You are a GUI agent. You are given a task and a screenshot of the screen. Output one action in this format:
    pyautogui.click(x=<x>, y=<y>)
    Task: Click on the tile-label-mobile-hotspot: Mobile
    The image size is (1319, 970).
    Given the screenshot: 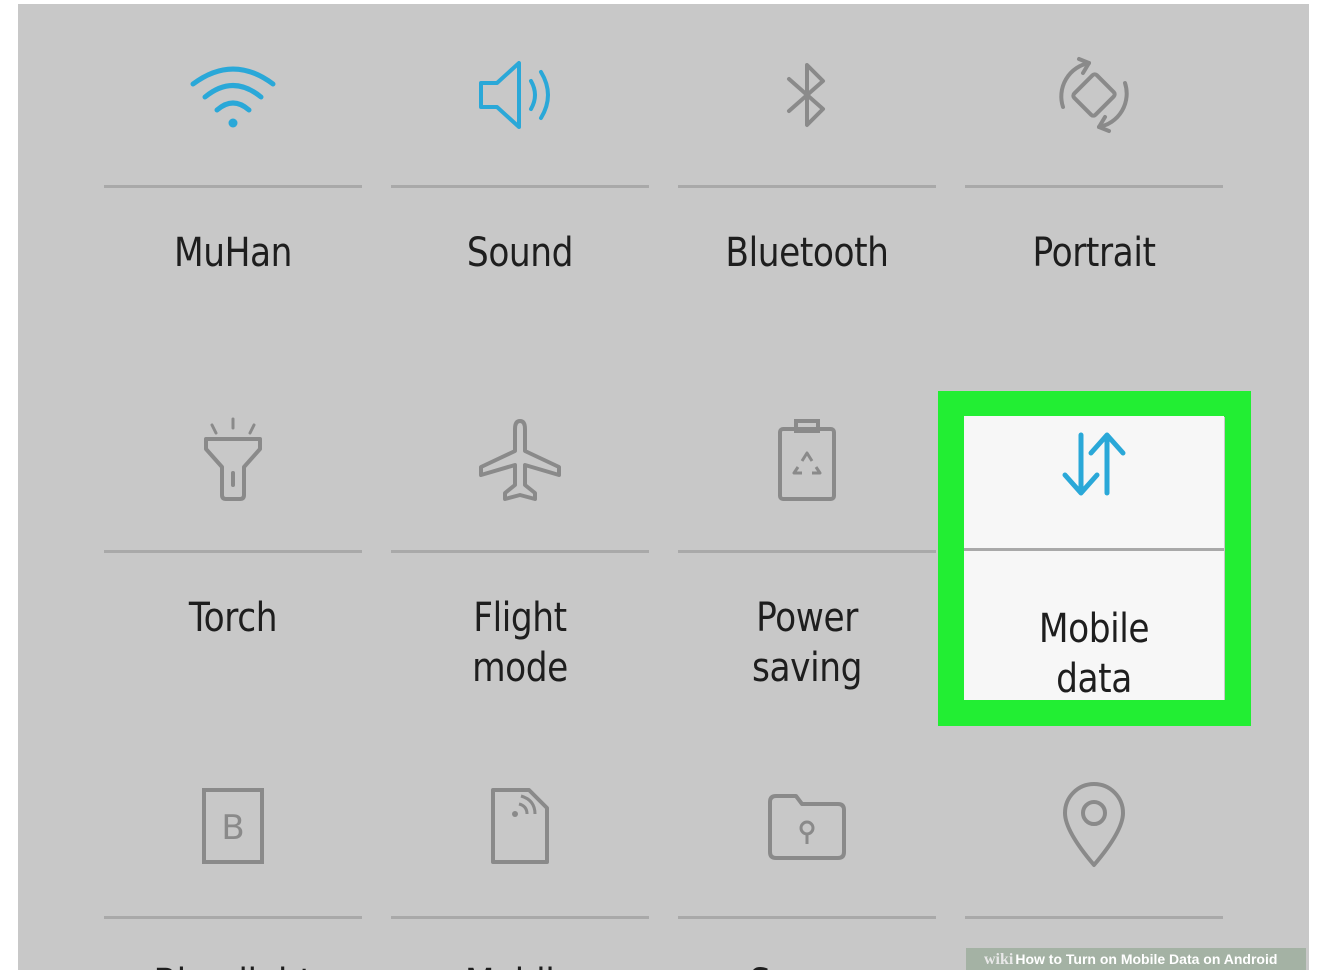 What is the action you would take?
    pyautogui.click(x=520, y=964)
    